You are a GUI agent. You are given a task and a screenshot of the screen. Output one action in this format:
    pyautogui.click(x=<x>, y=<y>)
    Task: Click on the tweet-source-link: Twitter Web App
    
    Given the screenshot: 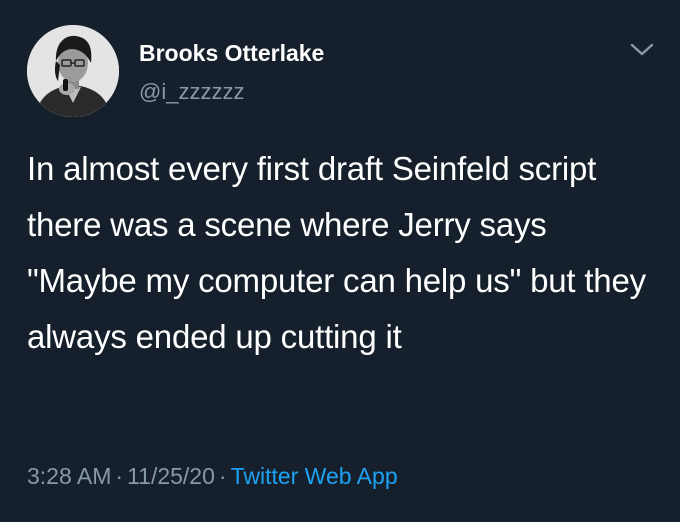 What is the action you would take?
    pyautogui.click(x=314, y=476)
    